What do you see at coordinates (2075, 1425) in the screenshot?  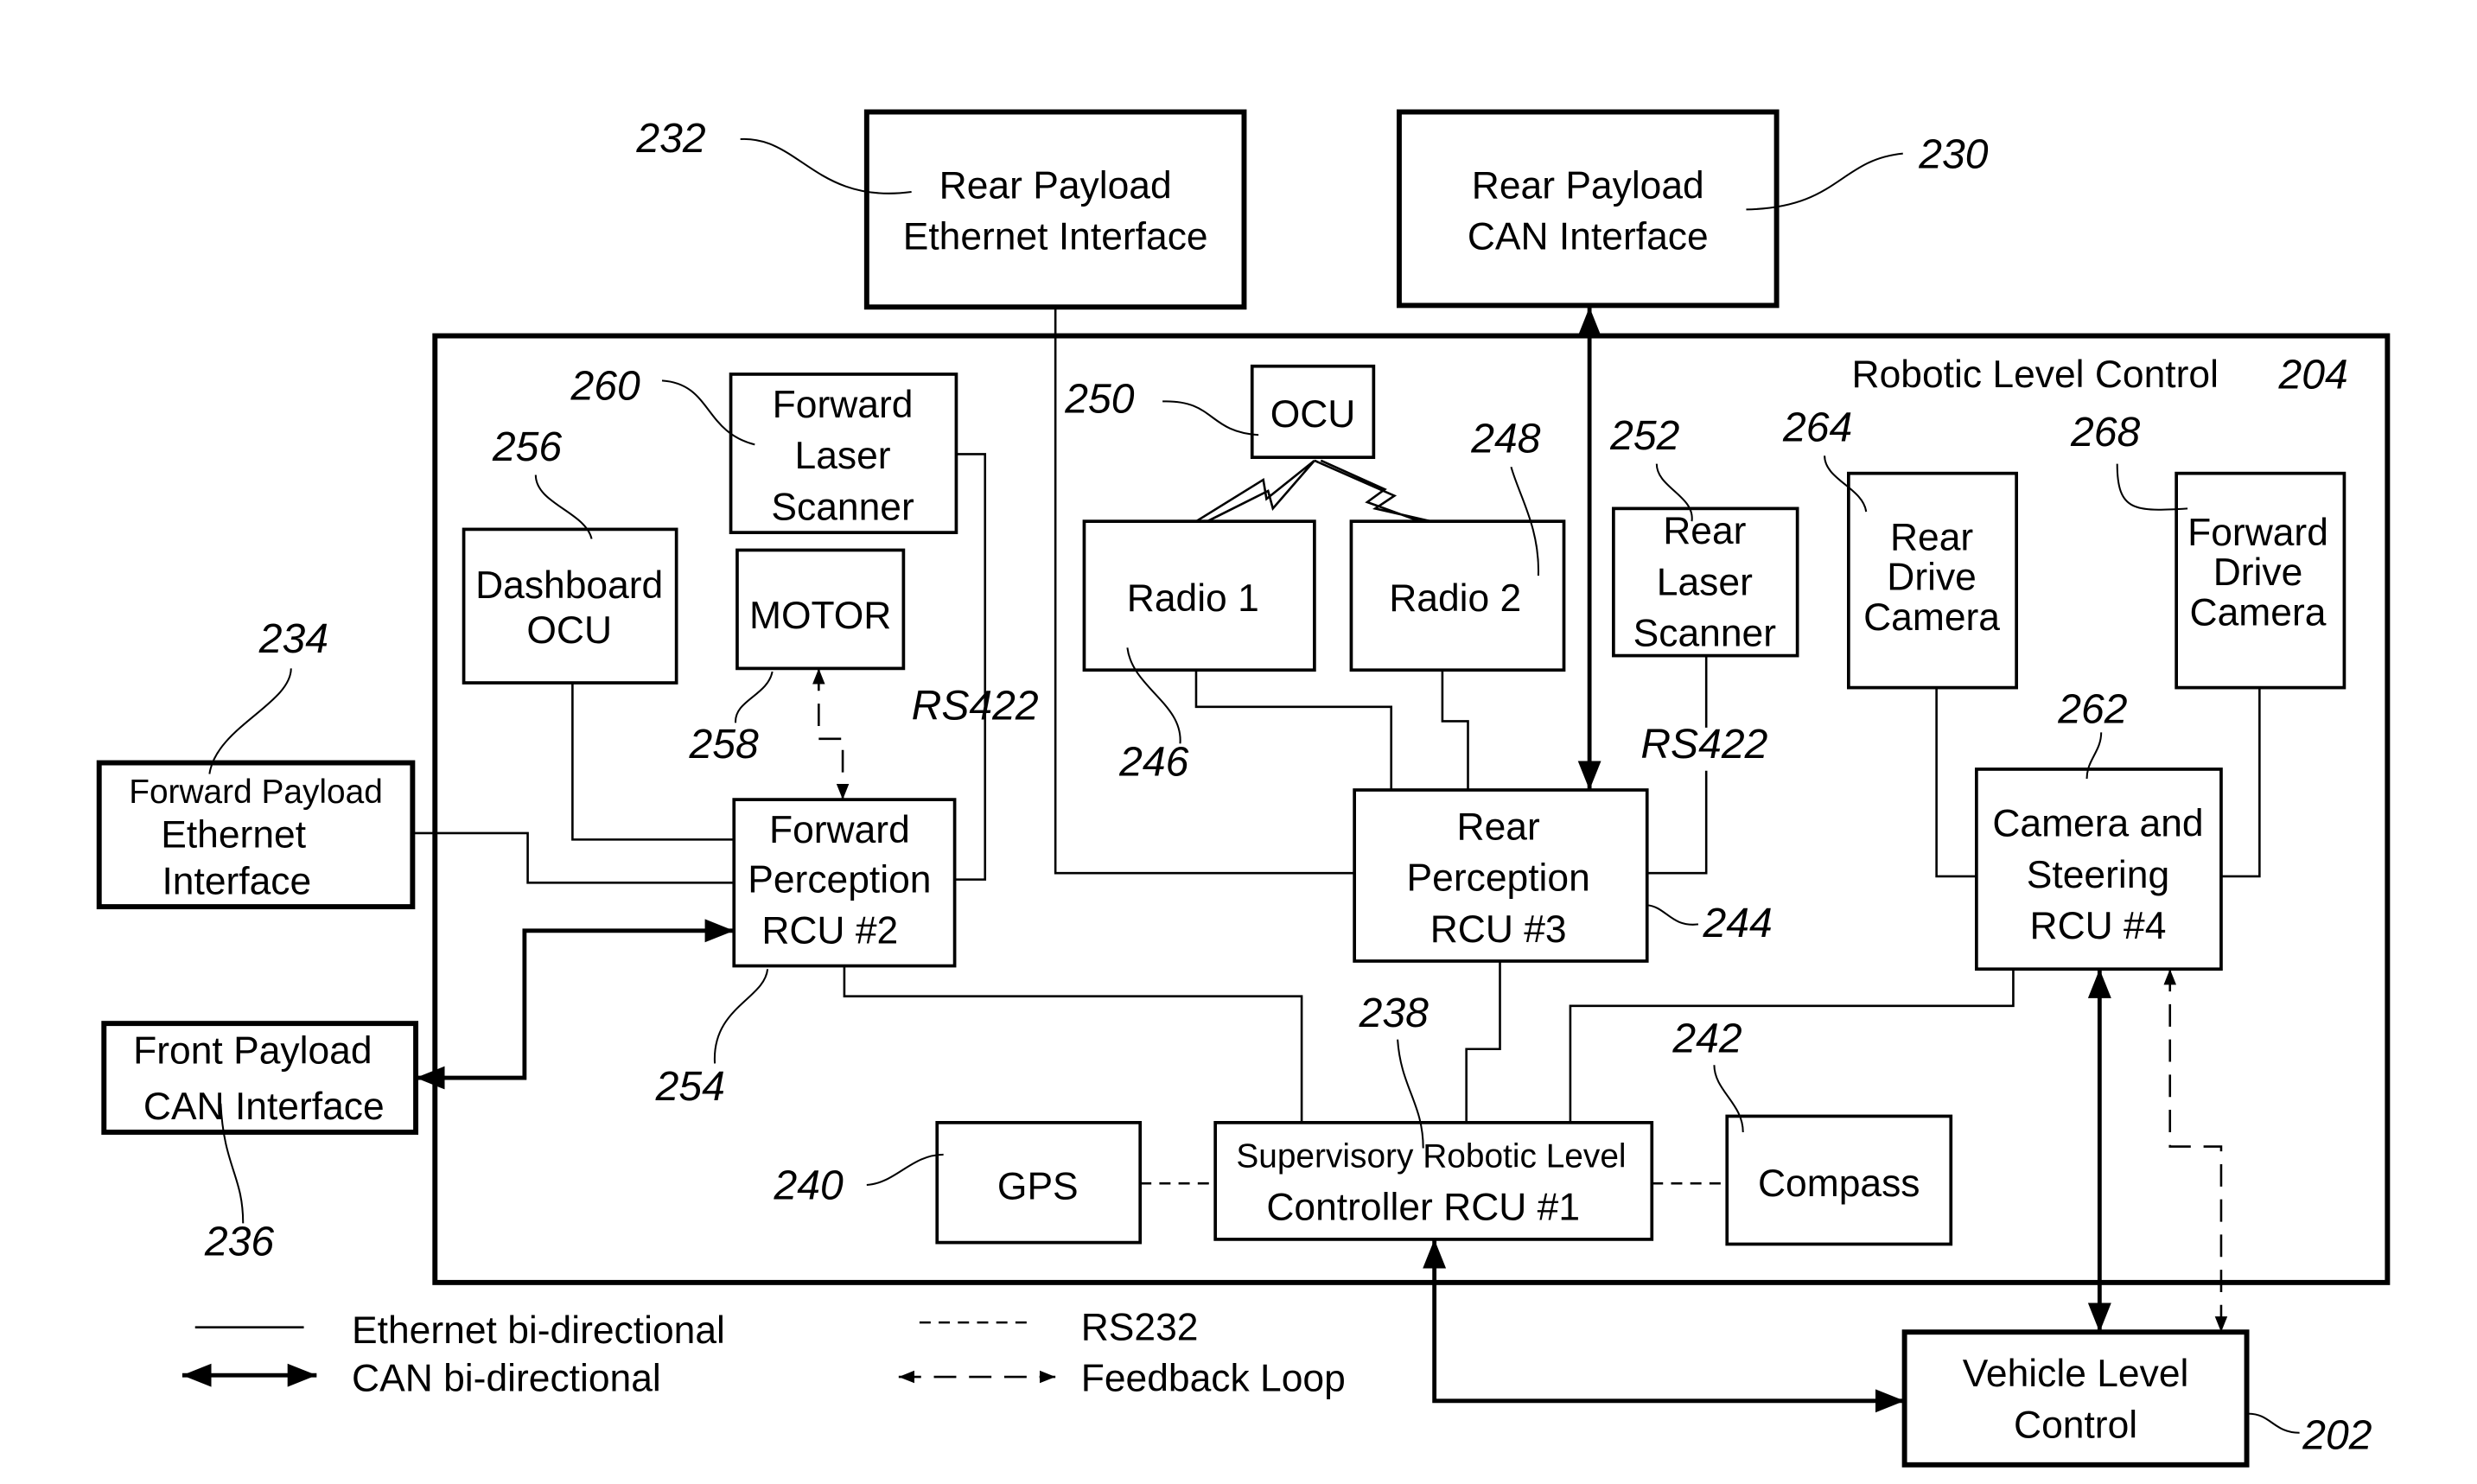 I see `block-label: Control` at bounding box center [2075, 1425].